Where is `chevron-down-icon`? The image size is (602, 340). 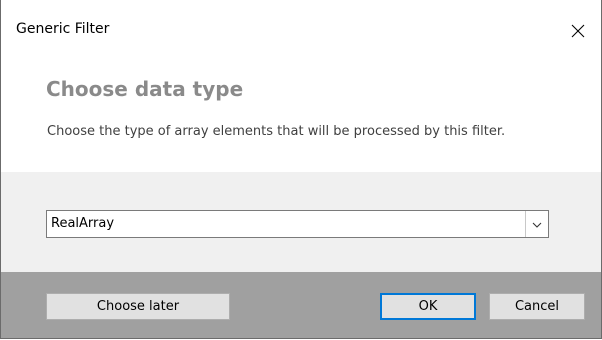
chevron-down-icon is located at coordinates (537, 224).